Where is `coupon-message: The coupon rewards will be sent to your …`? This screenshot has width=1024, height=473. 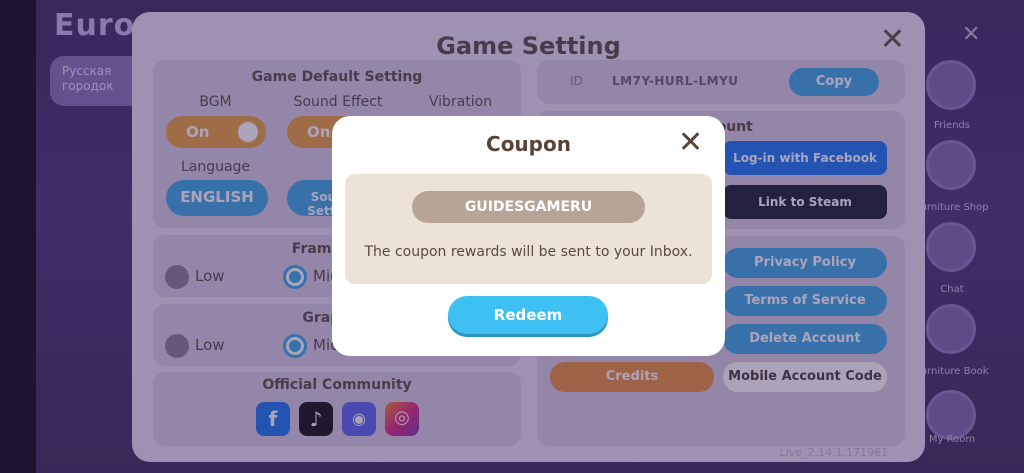 coupon-message: The coupon rewards will be sent to your … is located at coordinates (528, 252).